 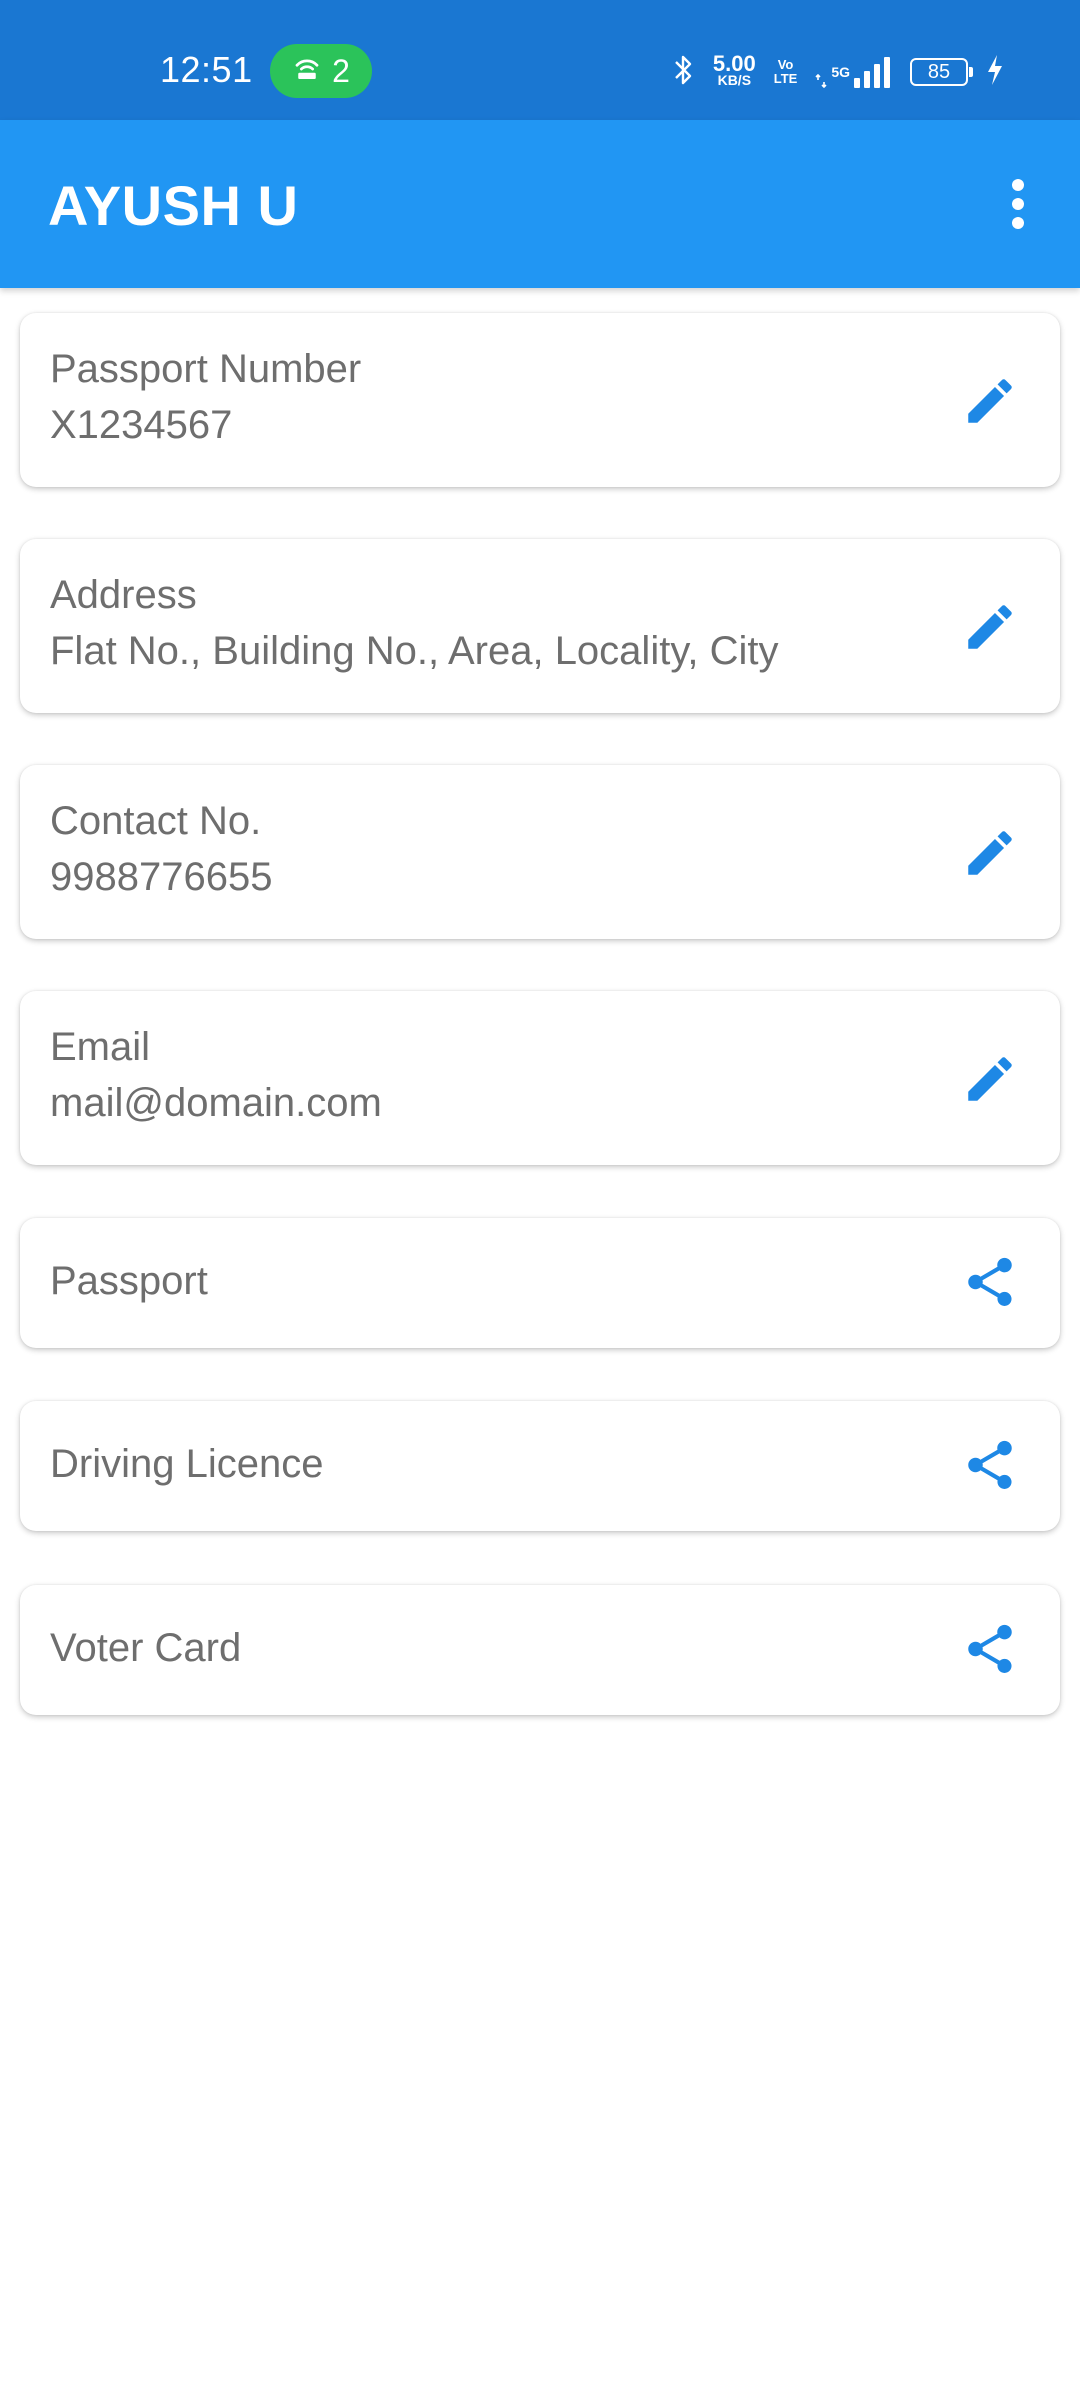 I want to click on passport-number-card: Passport Number X1234567, so click(x=540, y=400).